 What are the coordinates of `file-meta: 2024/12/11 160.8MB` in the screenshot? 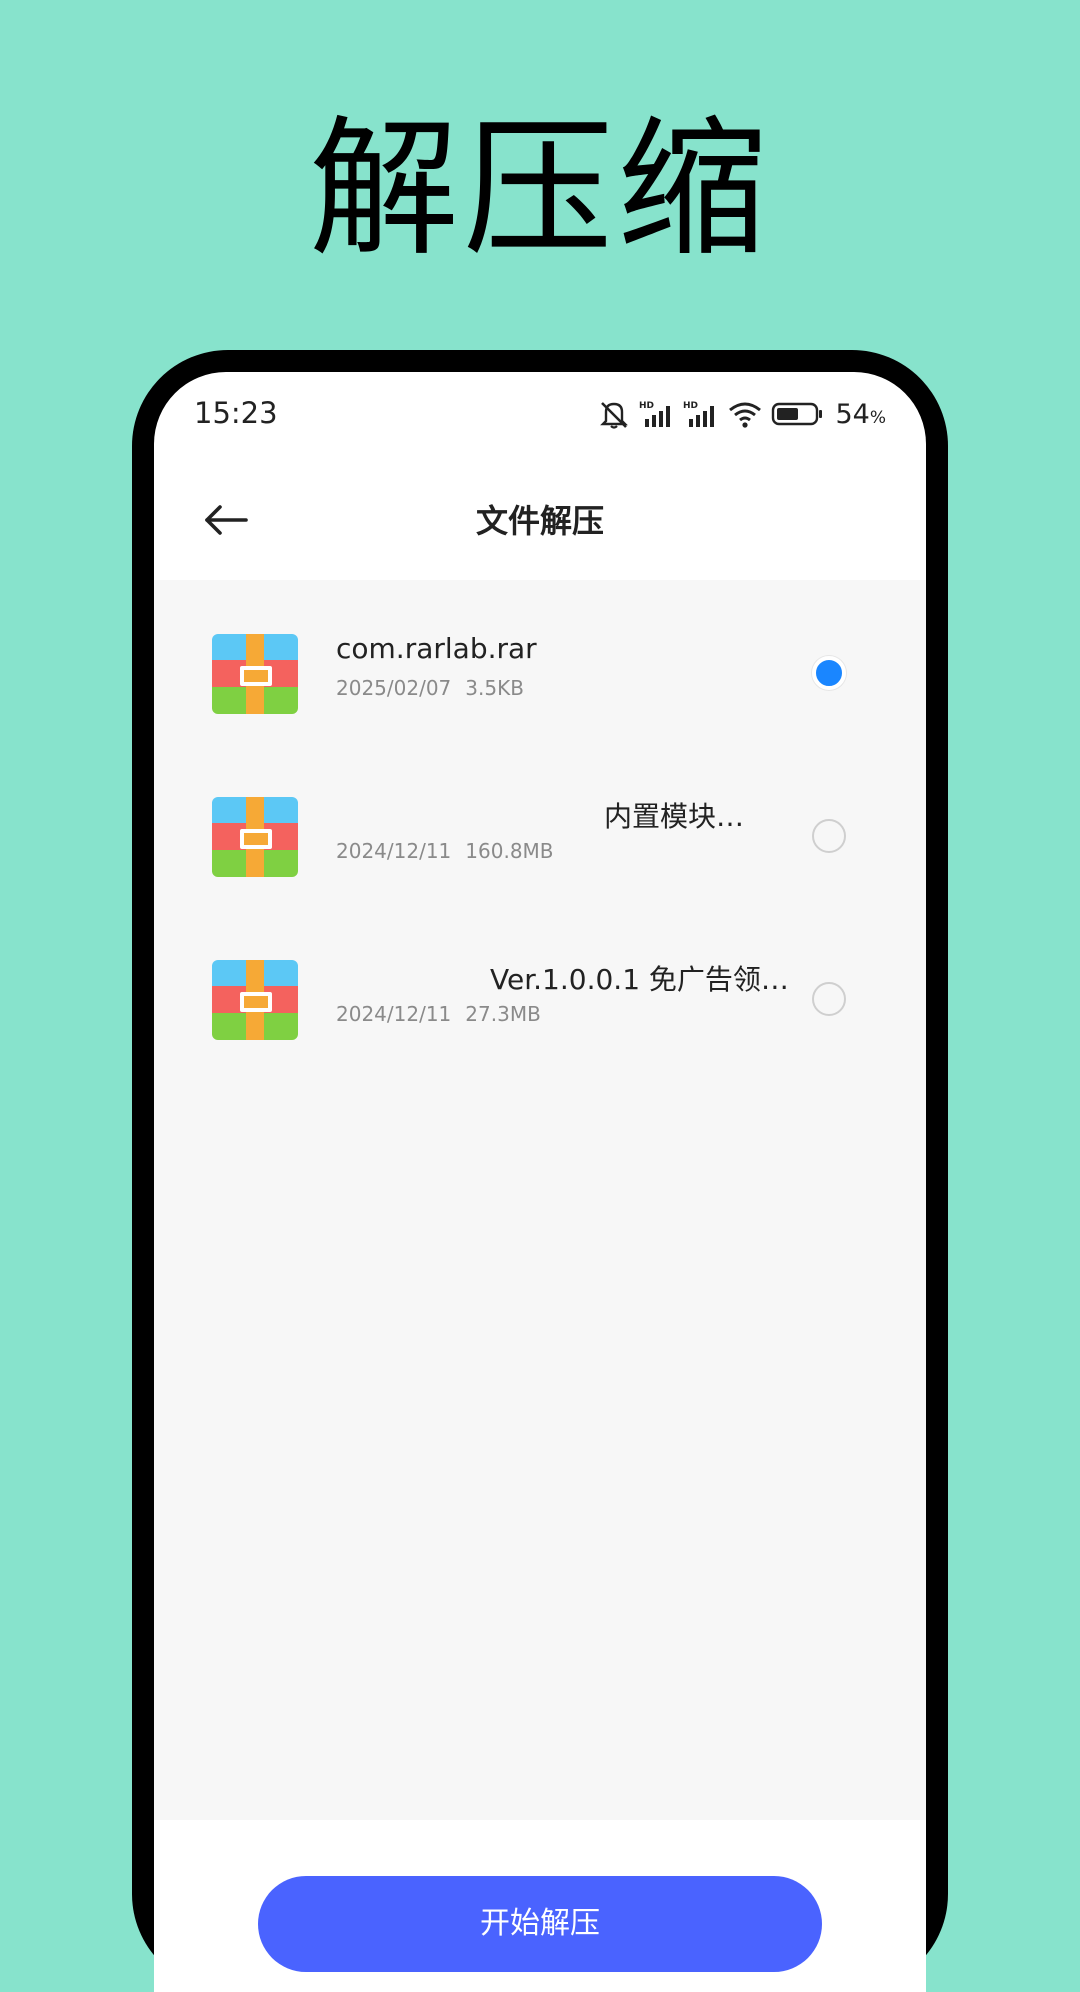 It's located at (445, 851).